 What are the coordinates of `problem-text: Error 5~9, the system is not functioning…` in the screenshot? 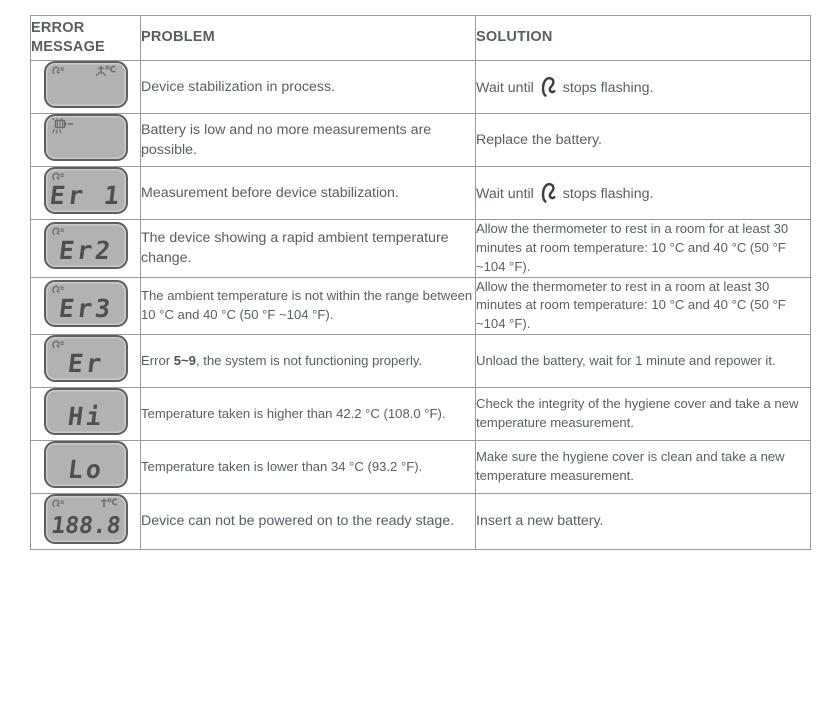 It's located at (308, 361).